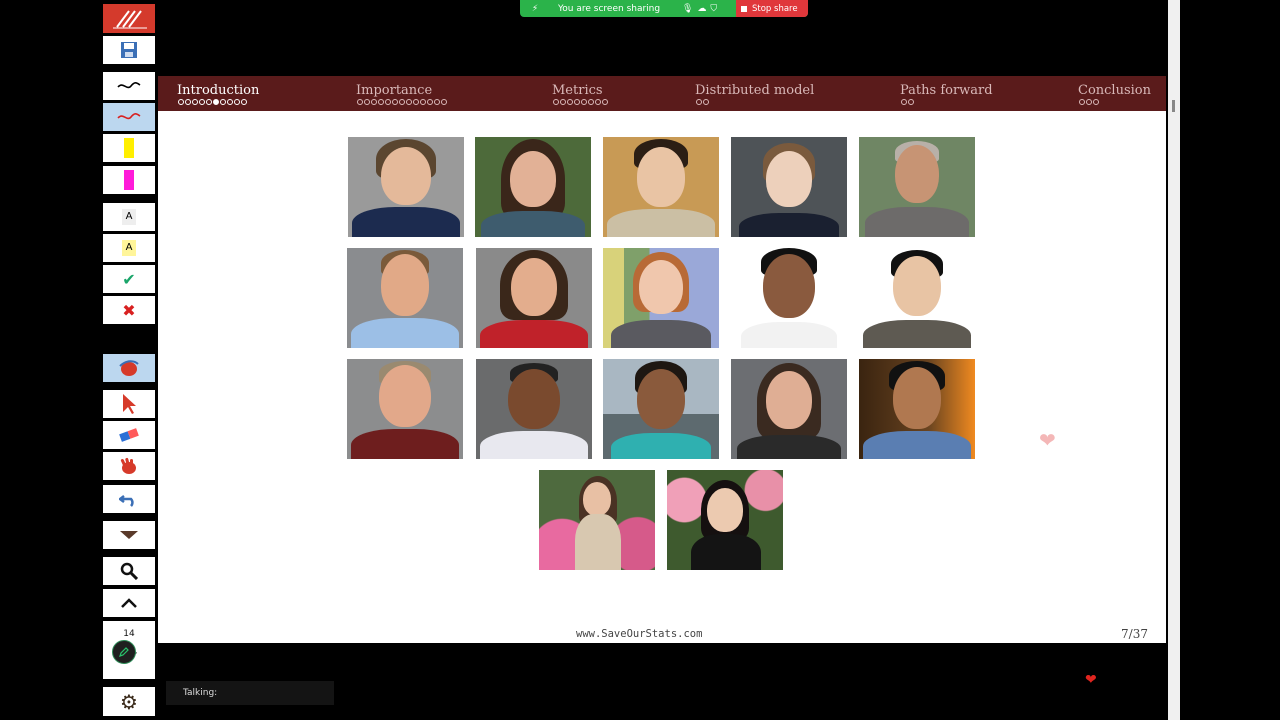  What do you see at coordinates (129, 499) in the screenshot?
I see `undo-icon` at bounding box center [129, 499].